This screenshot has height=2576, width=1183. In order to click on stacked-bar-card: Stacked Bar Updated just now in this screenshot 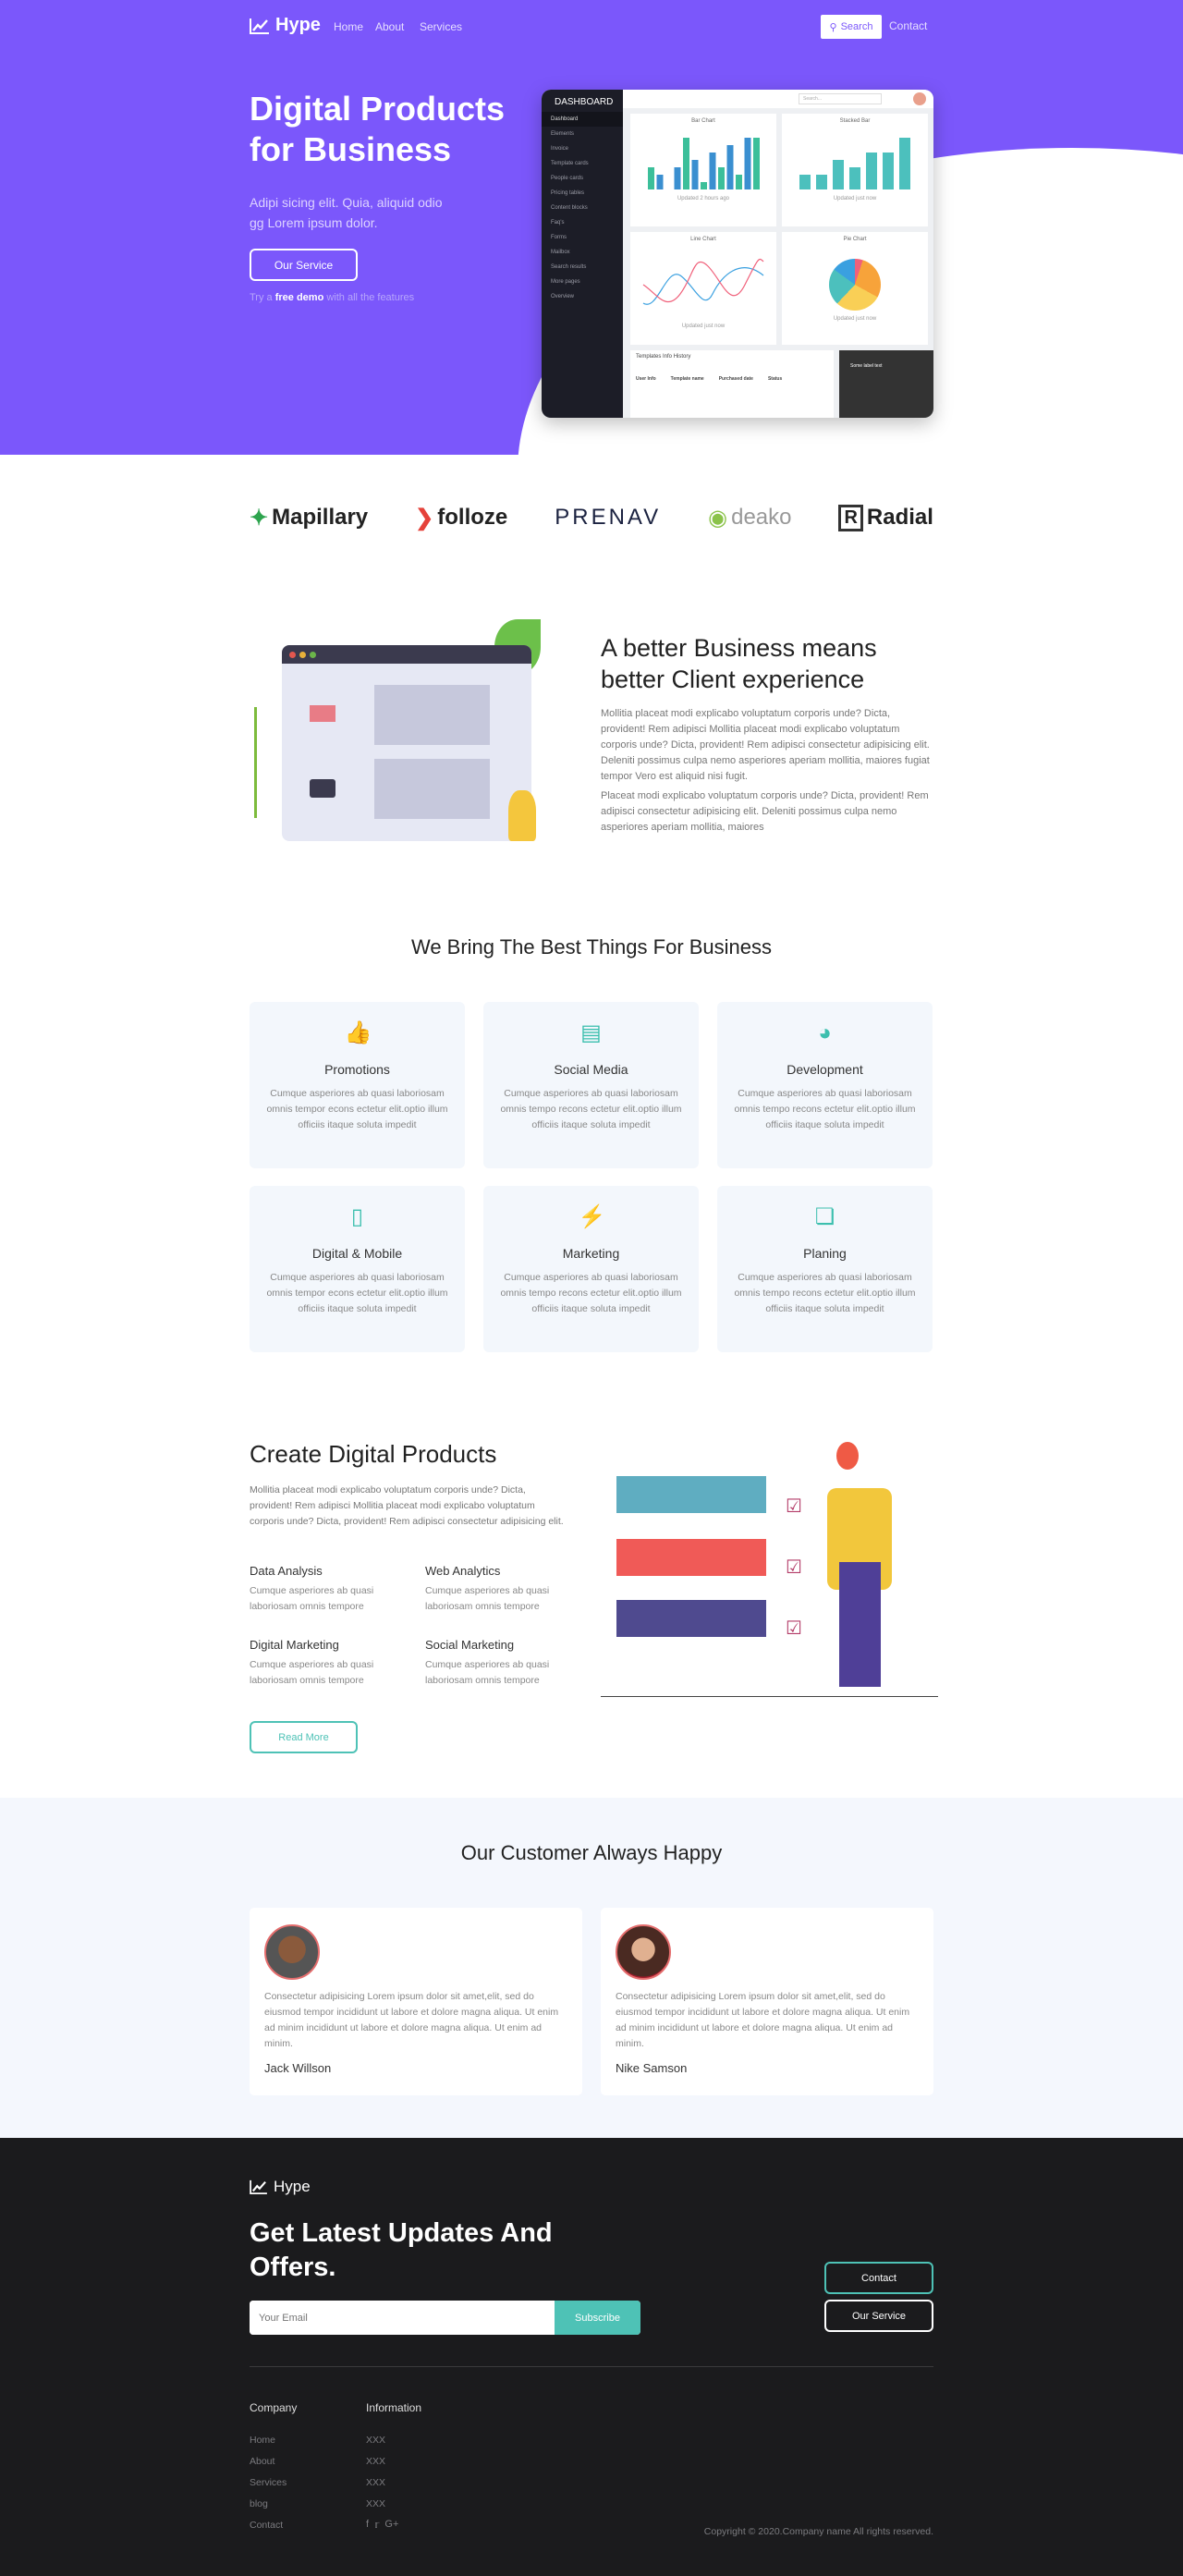, I will do `click(855, 170)`.